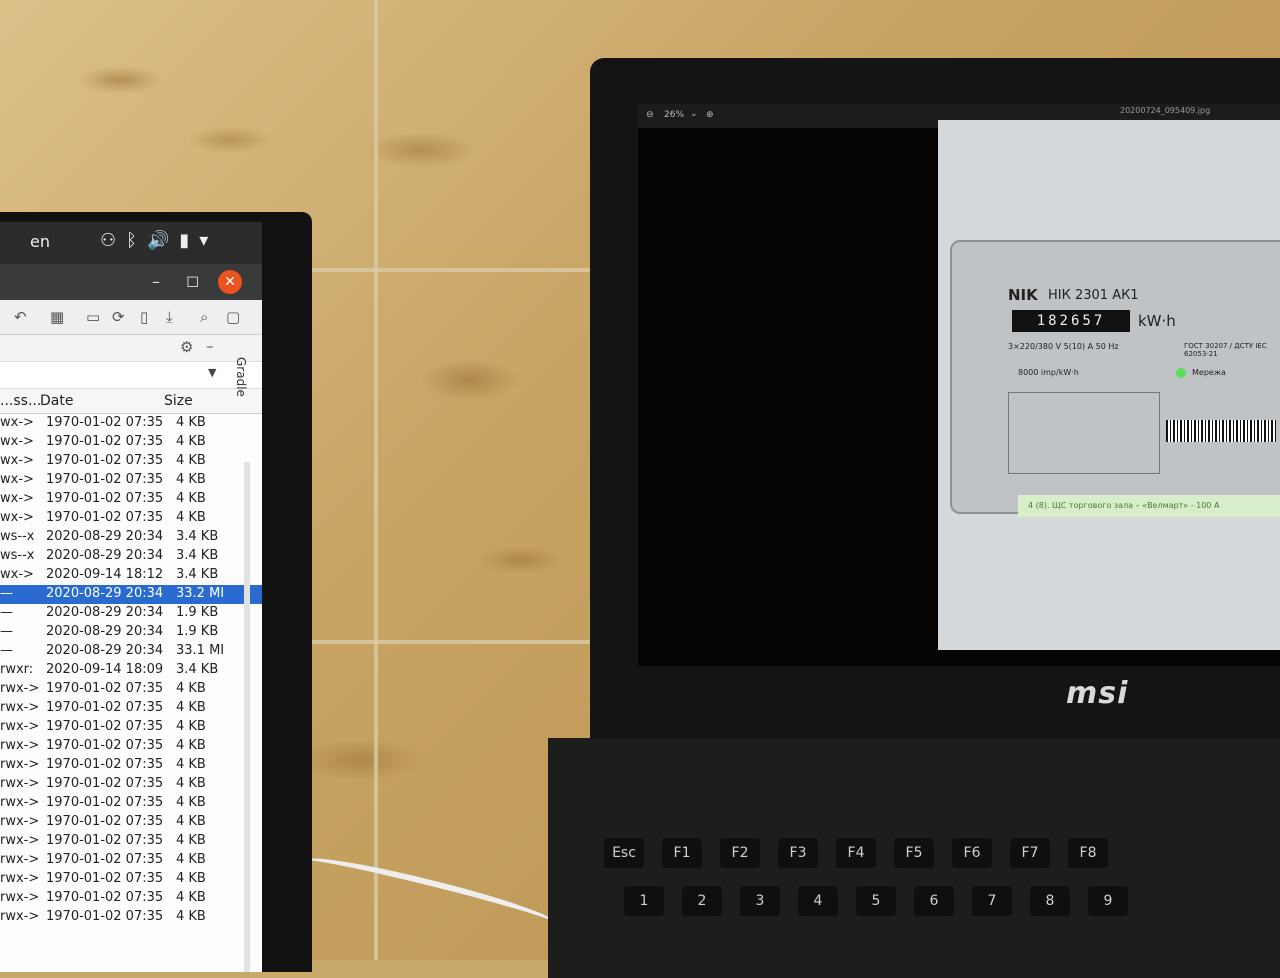 This screenshot has height=978, width=1280. What do you see at coordinates (184, 240) in the screenshot?
I see `battery-icon: ▮` at bounding box center [184, 240].